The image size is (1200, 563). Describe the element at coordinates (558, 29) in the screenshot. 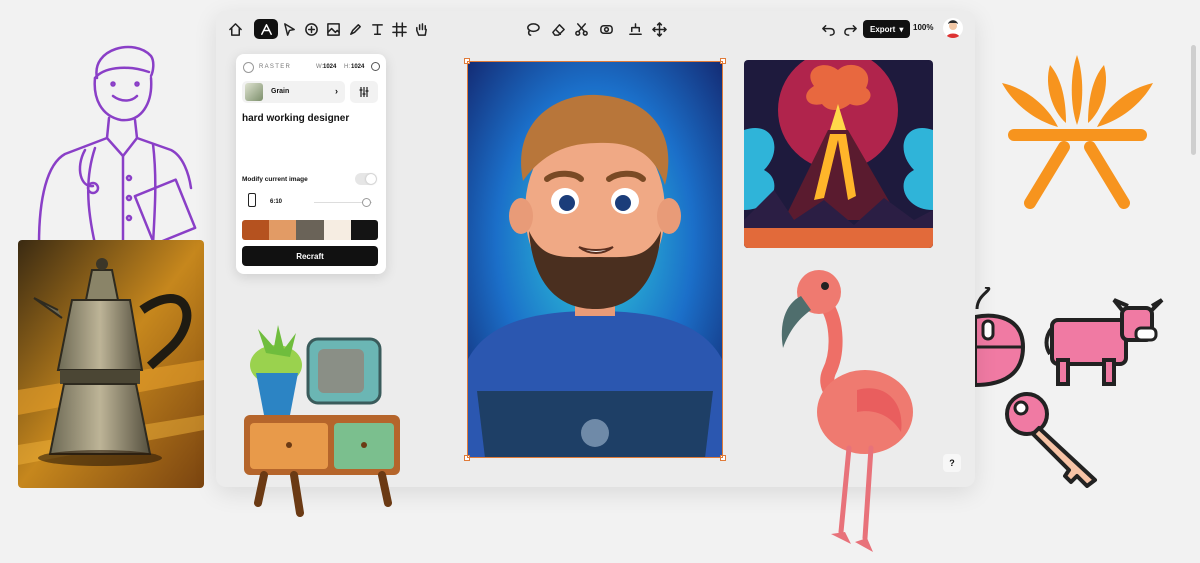

I see `eraser-icon` at that location.